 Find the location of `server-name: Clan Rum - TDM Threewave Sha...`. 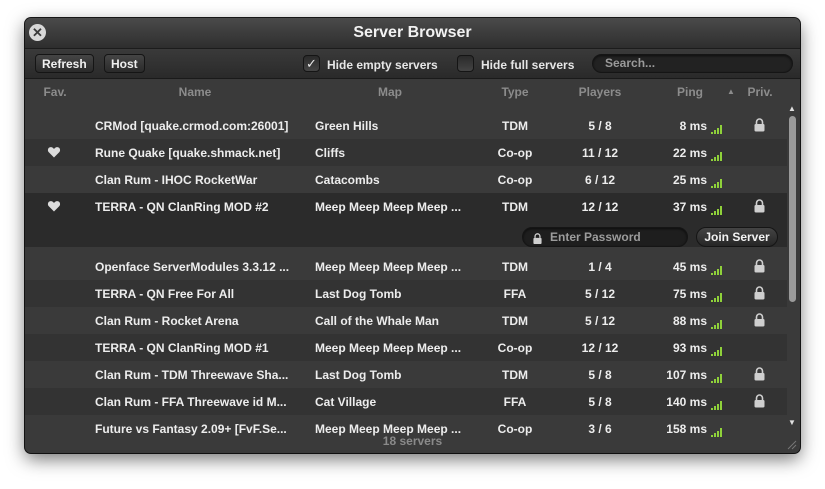

server-name: Clan Rum - TDM Threewave Sha... is located at coordinates (192, 375).